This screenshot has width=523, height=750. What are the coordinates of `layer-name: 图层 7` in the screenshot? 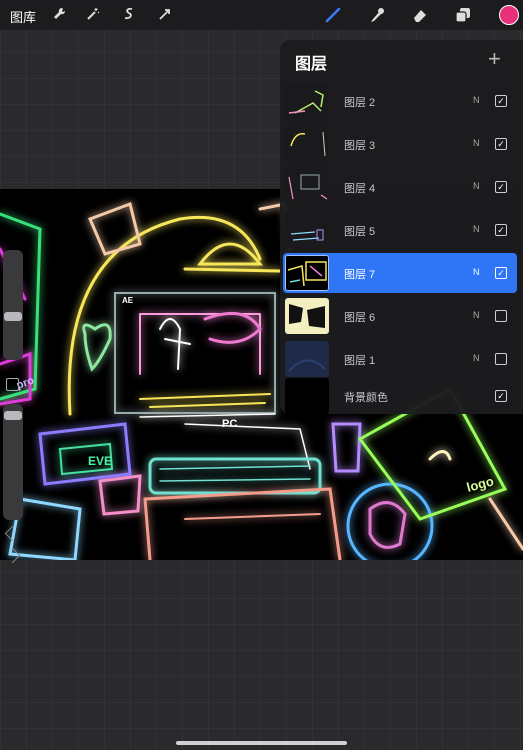 It's located at (360, 275).